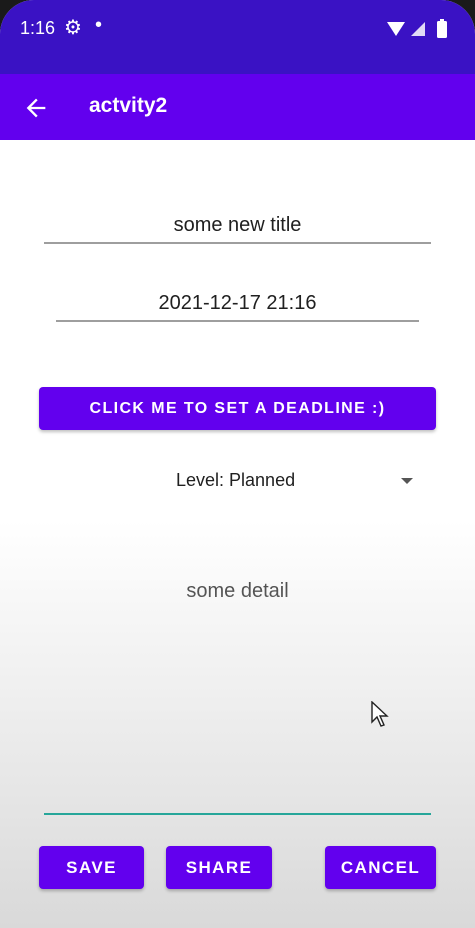 The height and width of the screenshot is (928, 475). Describe the element at coordinates (237, 107) in the screenshot. I see `app-bar: actvity2` at that location.